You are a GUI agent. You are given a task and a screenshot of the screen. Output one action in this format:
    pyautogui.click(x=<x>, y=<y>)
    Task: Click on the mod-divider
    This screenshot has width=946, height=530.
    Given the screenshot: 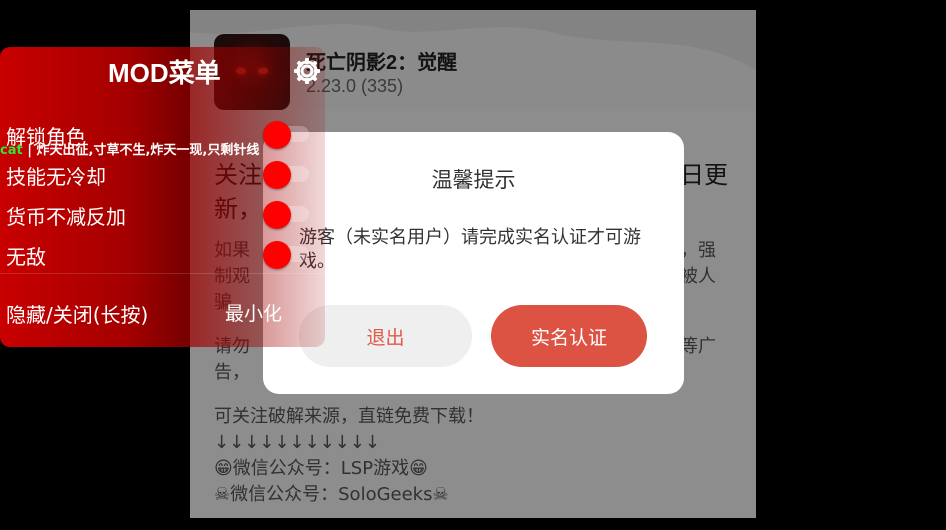 What is the action you would take?
    pyautogui.click(x=162, y=273)
    